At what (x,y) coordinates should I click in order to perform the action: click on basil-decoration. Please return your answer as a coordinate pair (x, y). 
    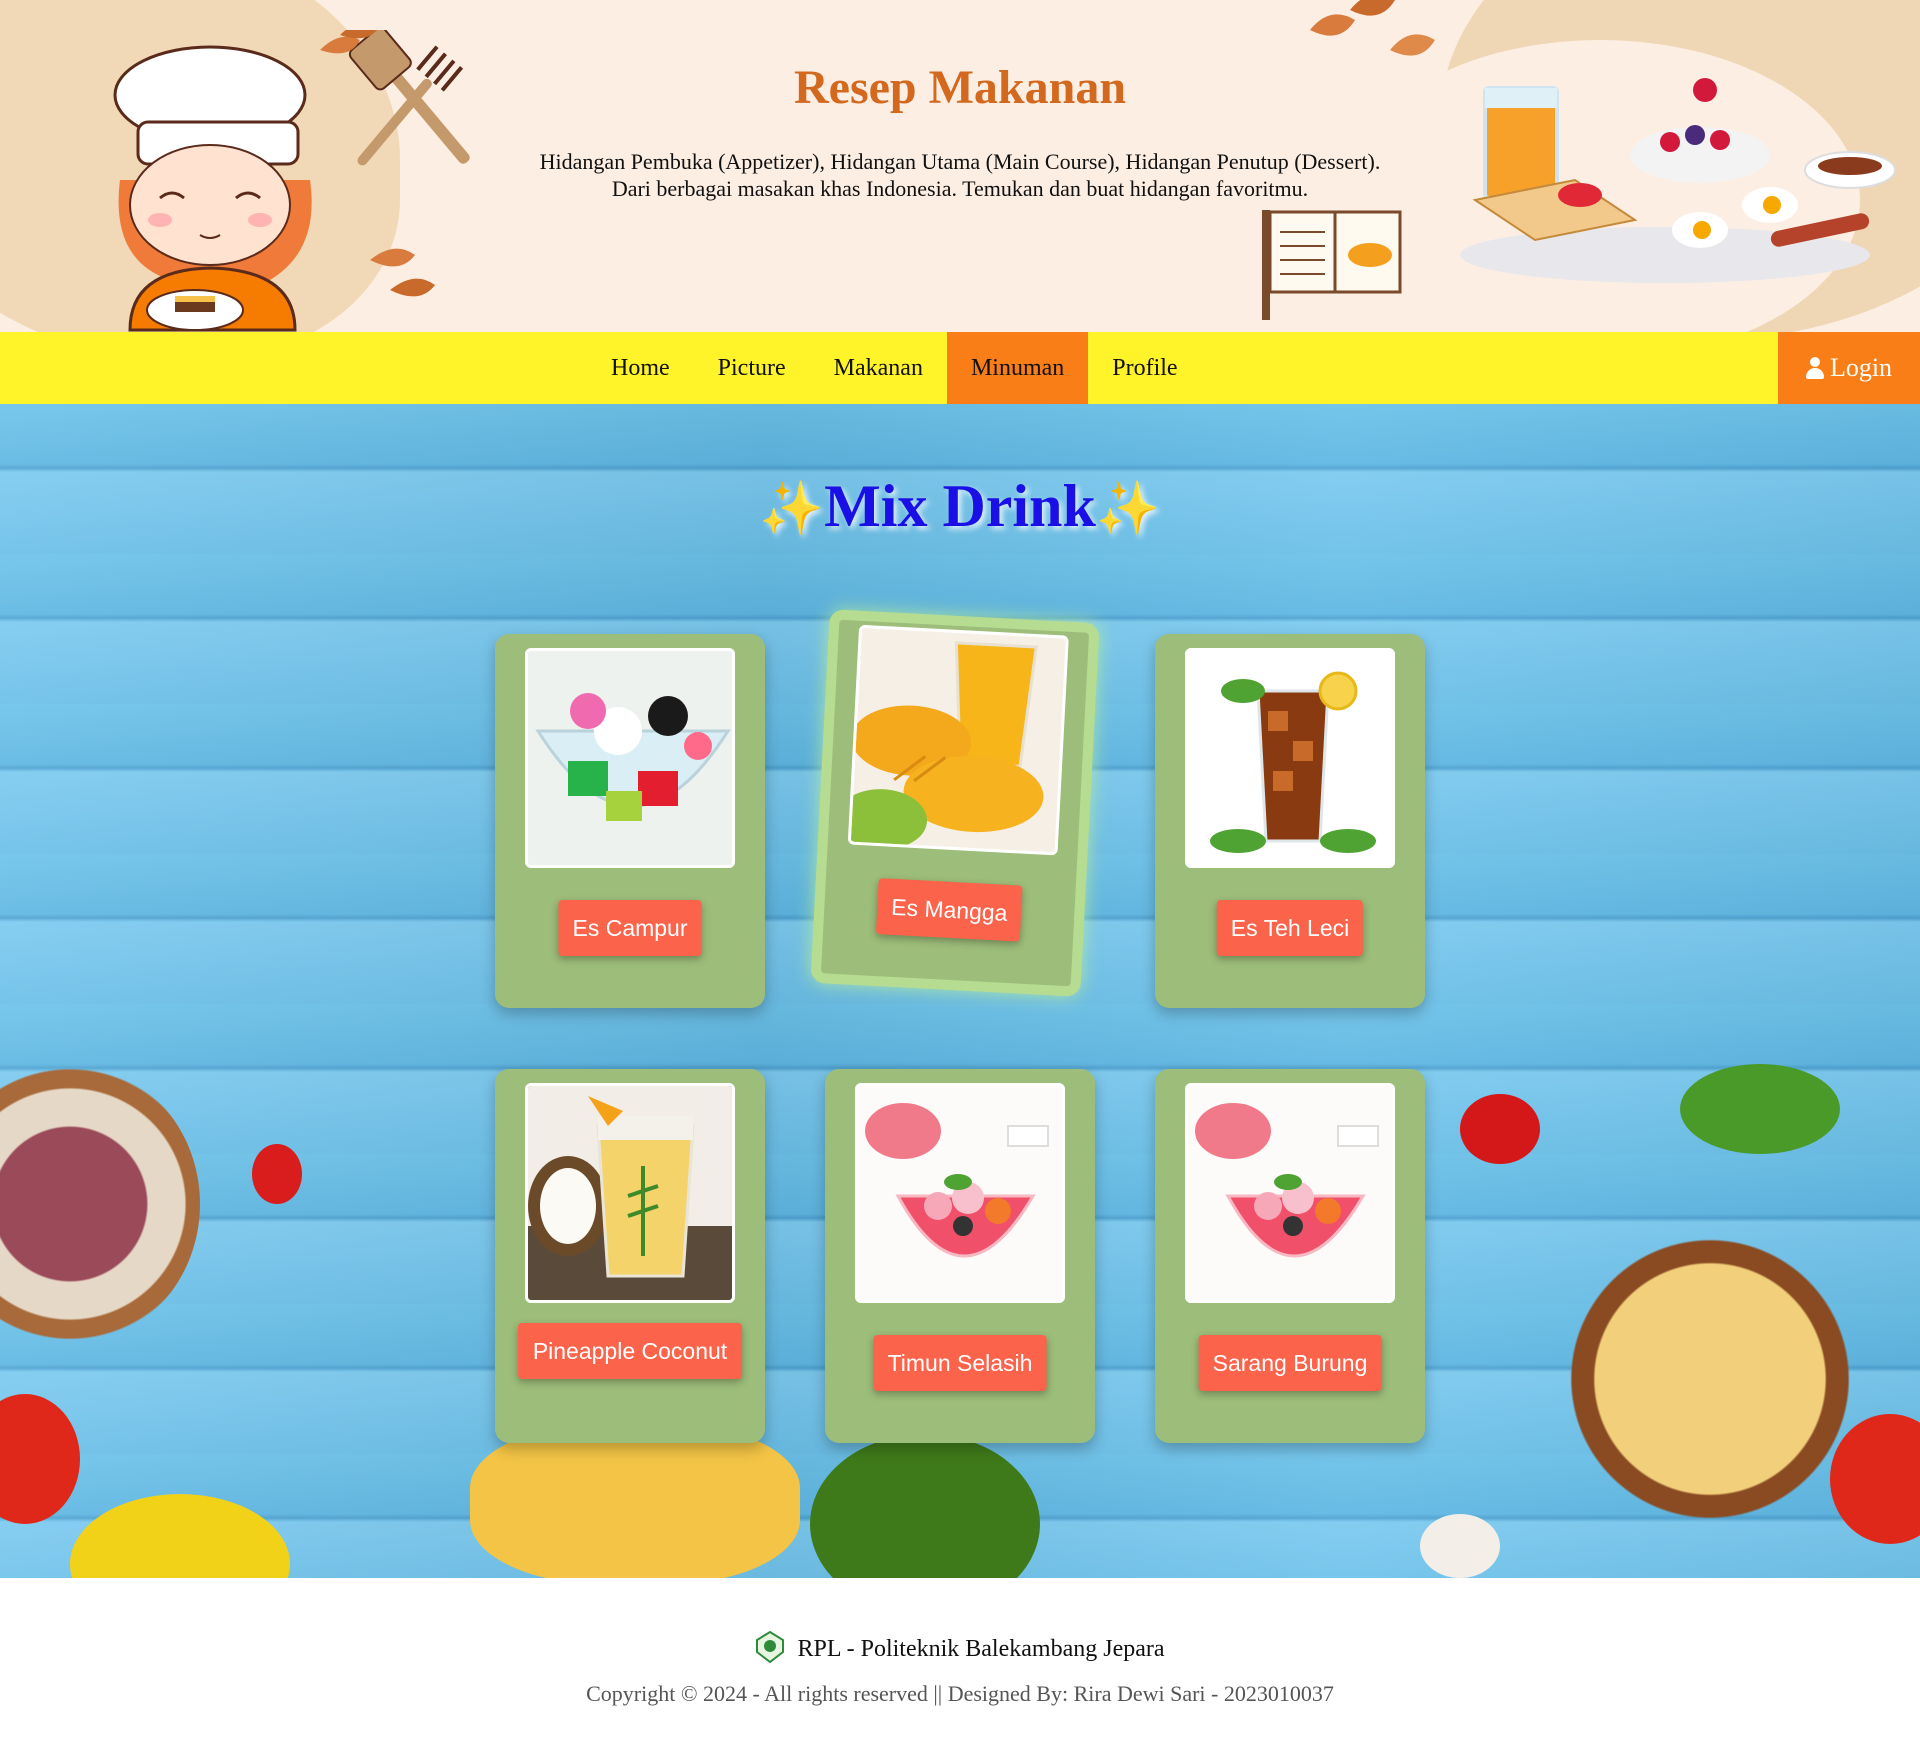
    Looking at the image, I should click on (1760, 1109).